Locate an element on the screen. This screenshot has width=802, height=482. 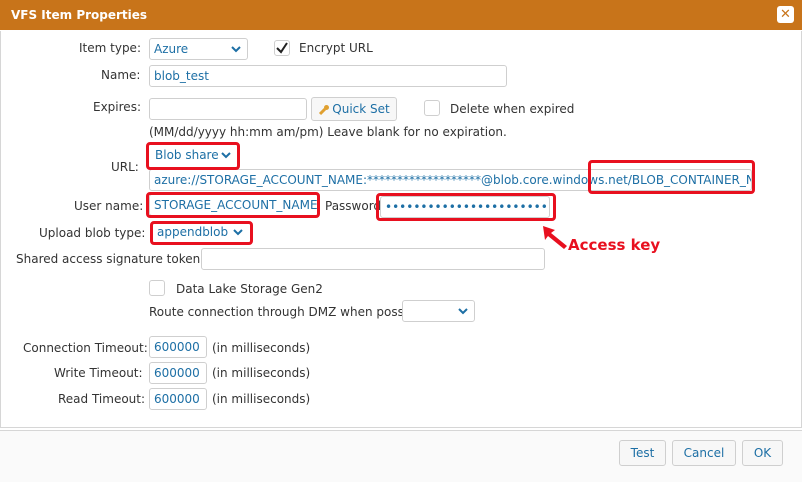
delete-when-expired-label: Delete when expired is located at coordinates (512, 109).